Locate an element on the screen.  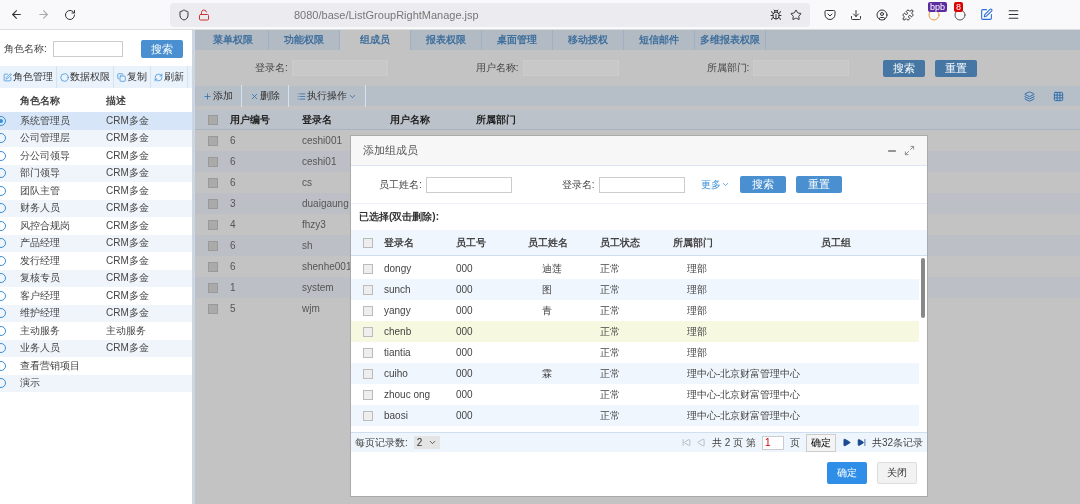
table-cell: chenb is located at coordinates (398, 331).